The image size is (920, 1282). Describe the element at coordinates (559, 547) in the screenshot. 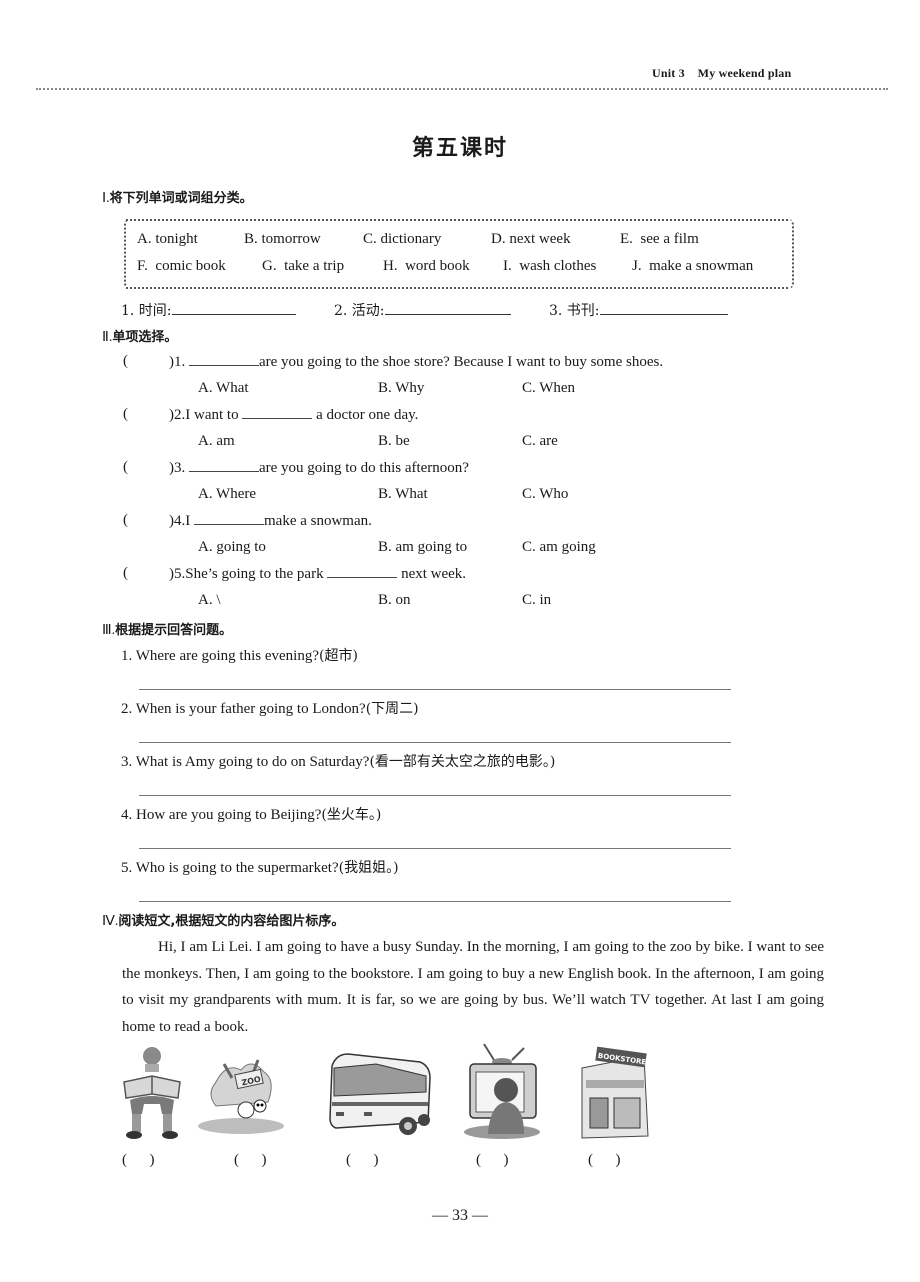

I see `option-c: C. am going` at that location.